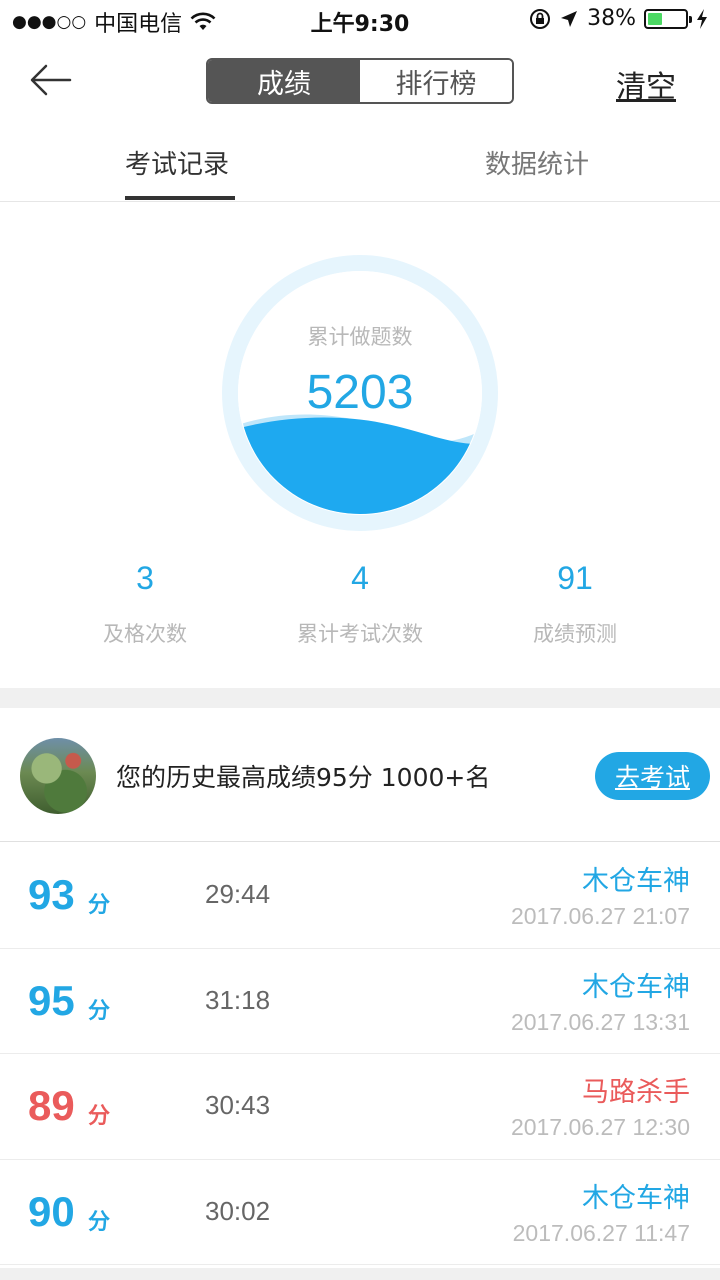  What do you see at coordinates (360, 1001) in the screenshot?
I see `list-item: 95 分 31:18 木仓车神 2017.06.27 13:31` at bounding box center [360, 1001].